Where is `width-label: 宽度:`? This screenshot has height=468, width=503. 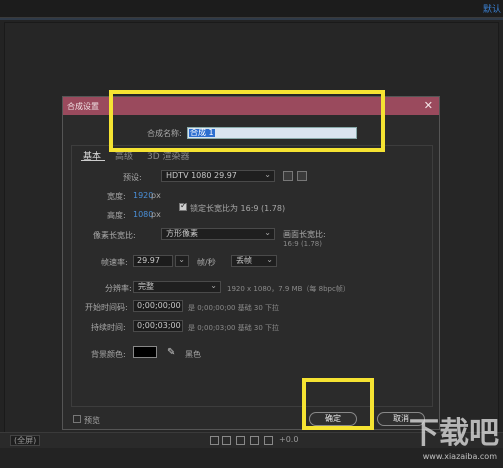
width-label: 宽度: is located at coordinates (116, 196).